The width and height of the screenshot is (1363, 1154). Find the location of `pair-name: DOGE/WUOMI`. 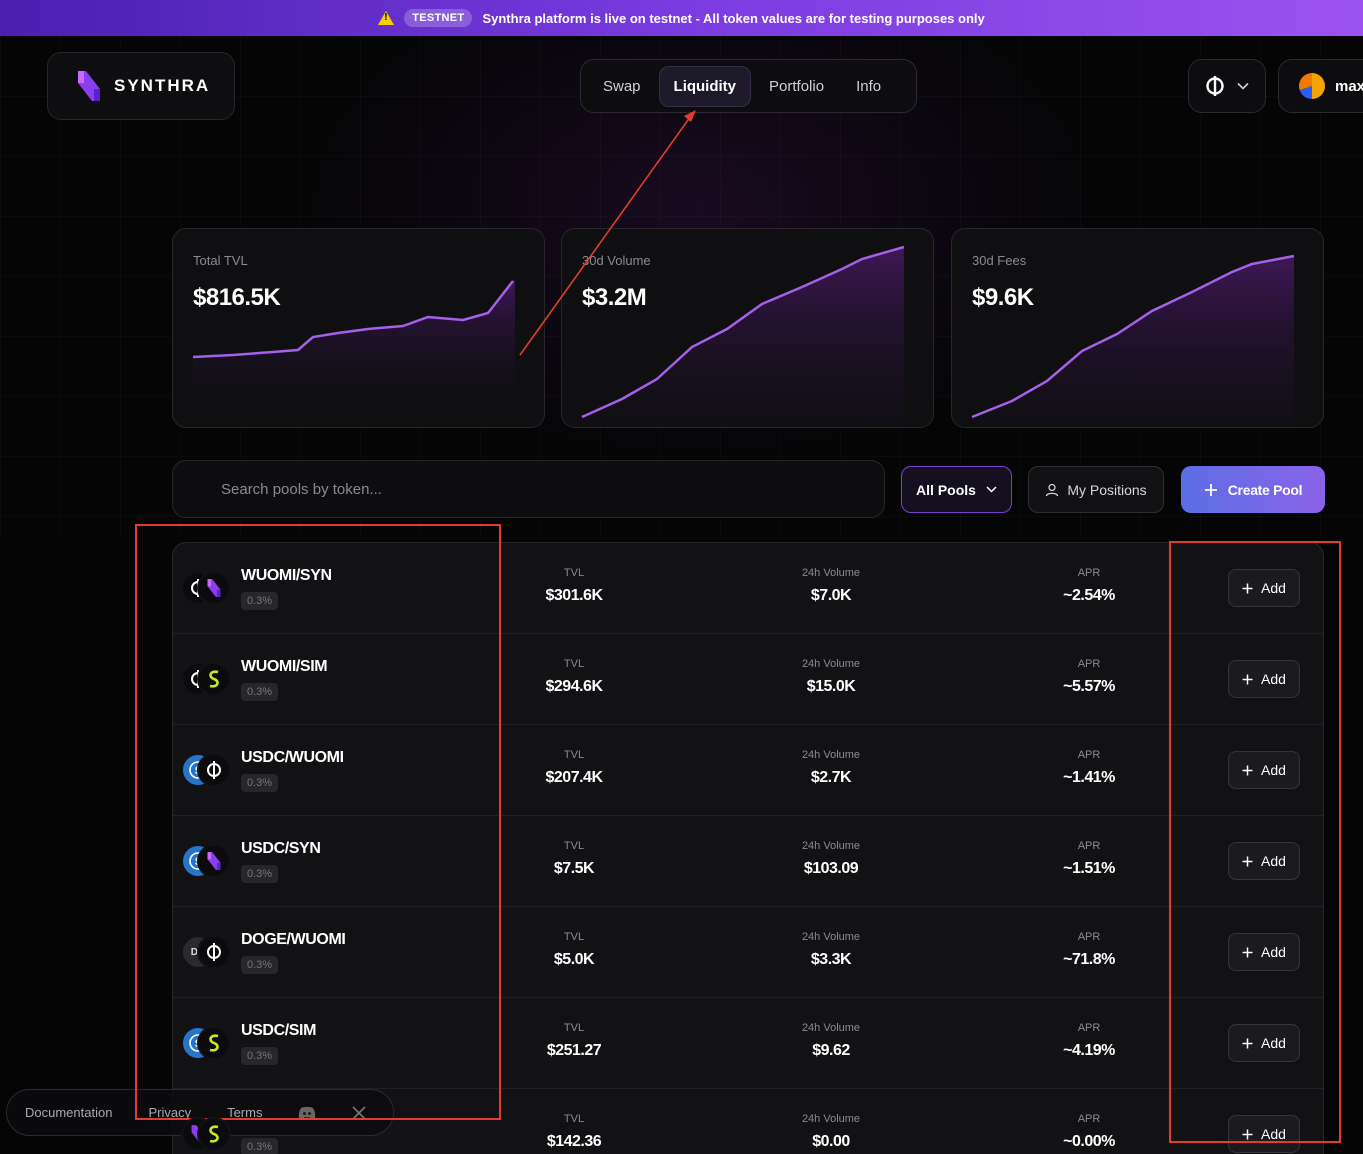

pair-name: DOGE/WUOMI is located at coordinates (293, 939).